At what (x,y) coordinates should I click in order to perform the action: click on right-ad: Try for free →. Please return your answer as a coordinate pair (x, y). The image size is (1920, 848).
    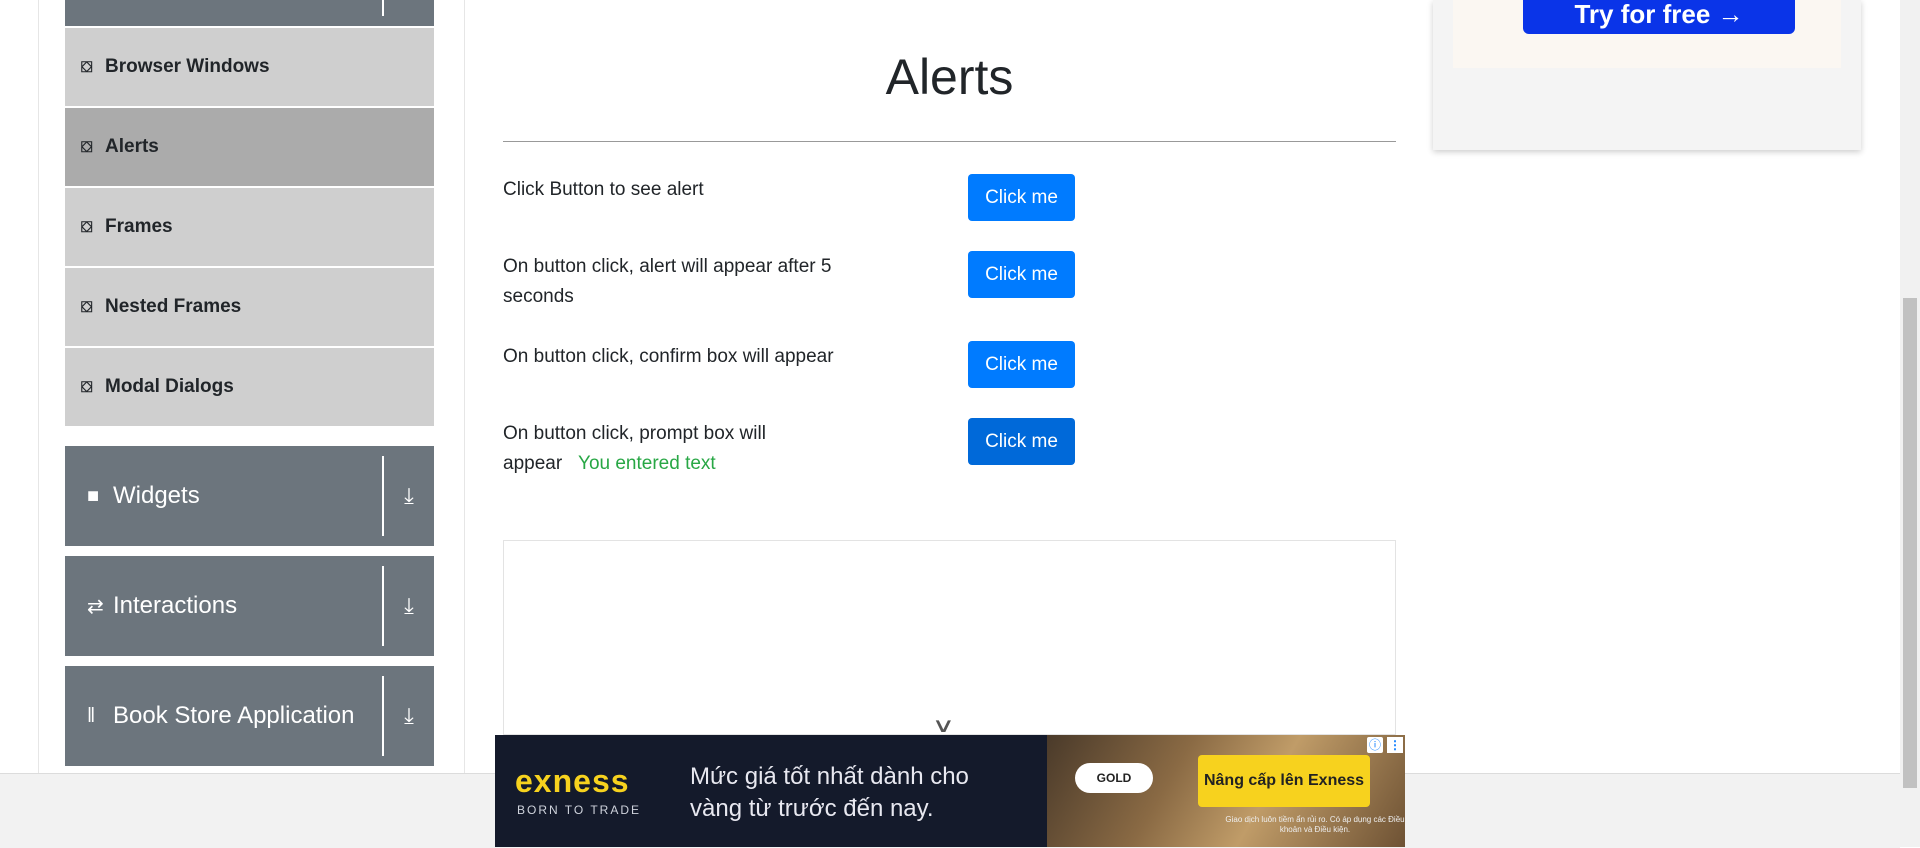
    Looking at the image, I should click on (1647, 75).